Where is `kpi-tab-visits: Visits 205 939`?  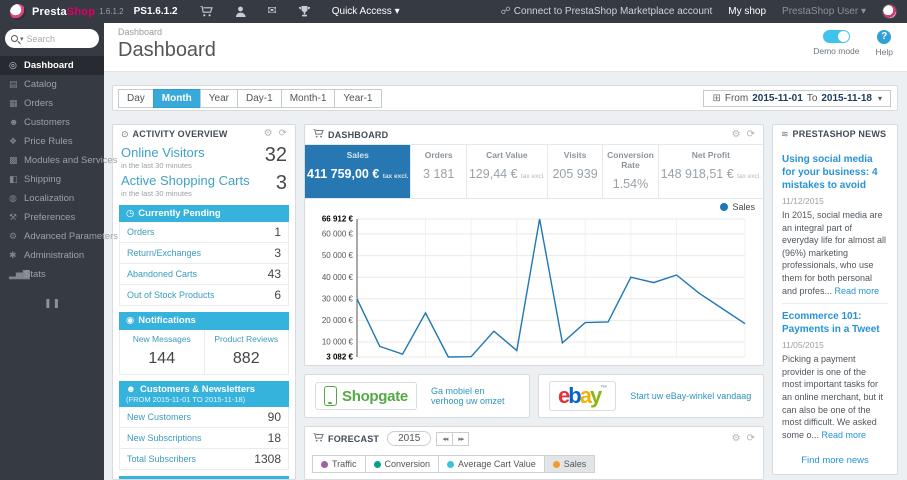 kpi-tab-visits: Visits 205 939 is located at coordinates (576, 171).